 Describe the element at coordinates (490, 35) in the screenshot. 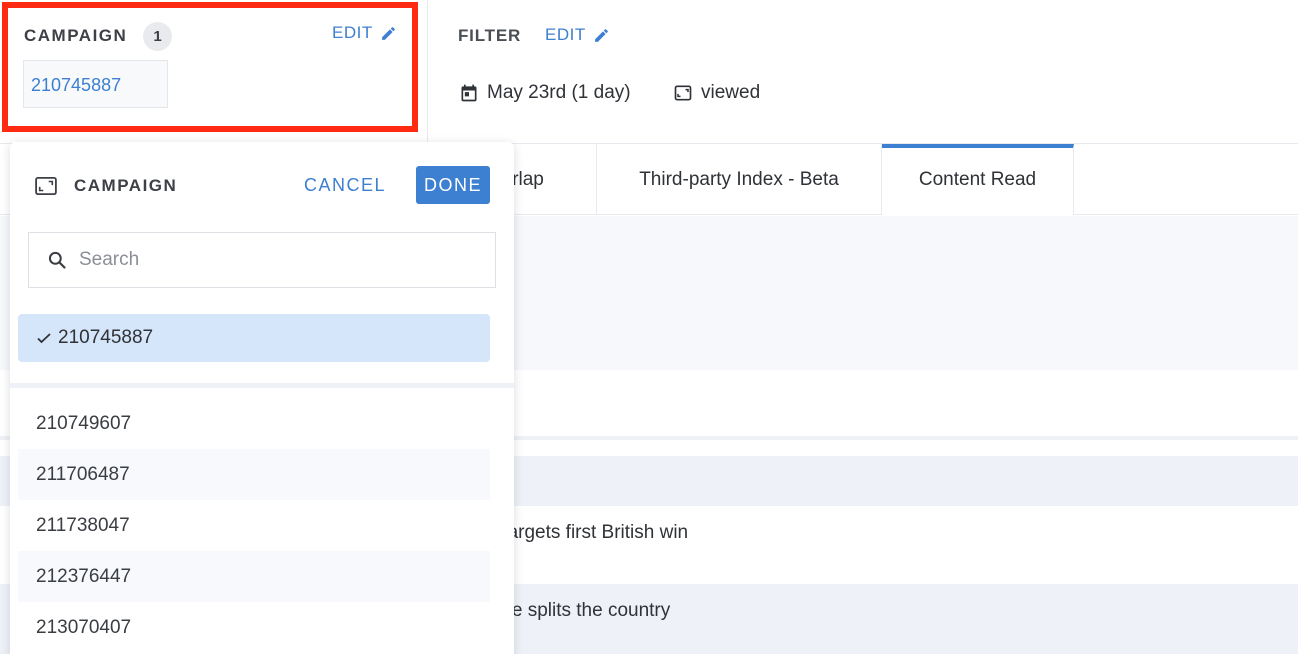

I see `filter-title: FILTER` at that location.